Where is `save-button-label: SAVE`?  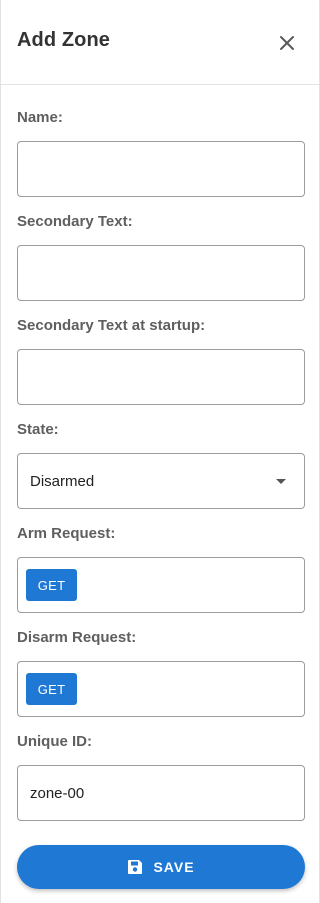
save-button-label: SAVE is located at coordinates (174, 867).